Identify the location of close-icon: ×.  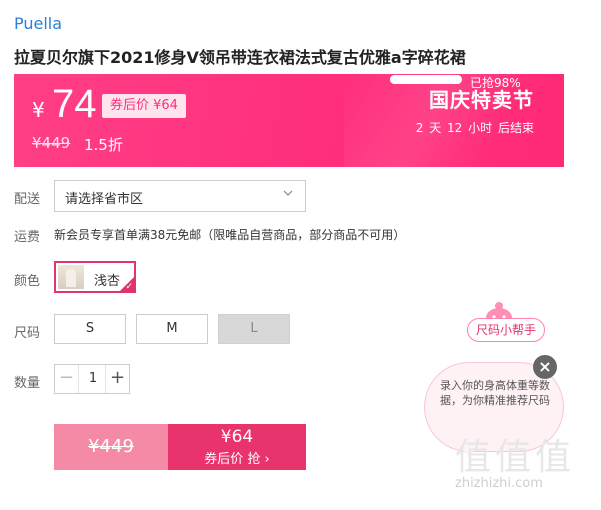
(545, 367).